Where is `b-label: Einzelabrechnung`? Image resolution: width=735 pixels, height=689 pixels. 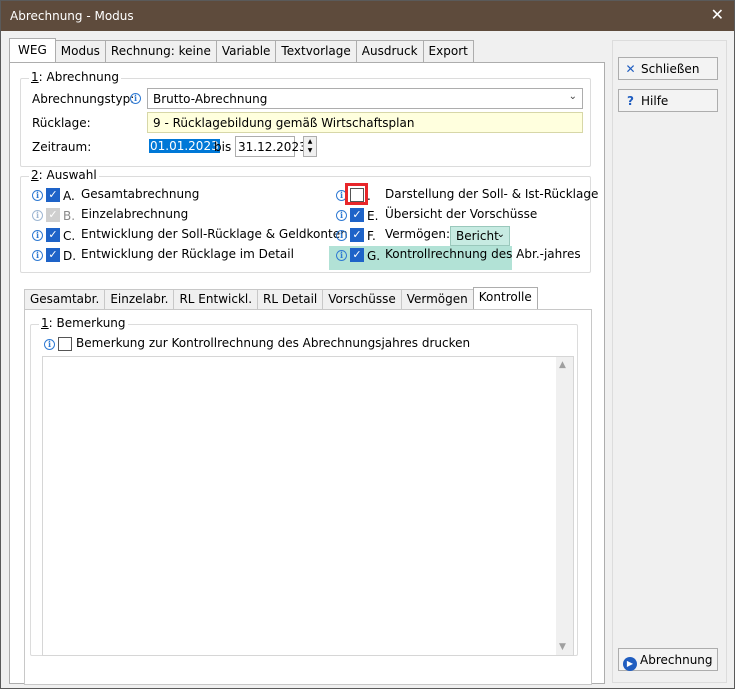 b-label: Einzelabrechnung is located at coordinates (135, 214).